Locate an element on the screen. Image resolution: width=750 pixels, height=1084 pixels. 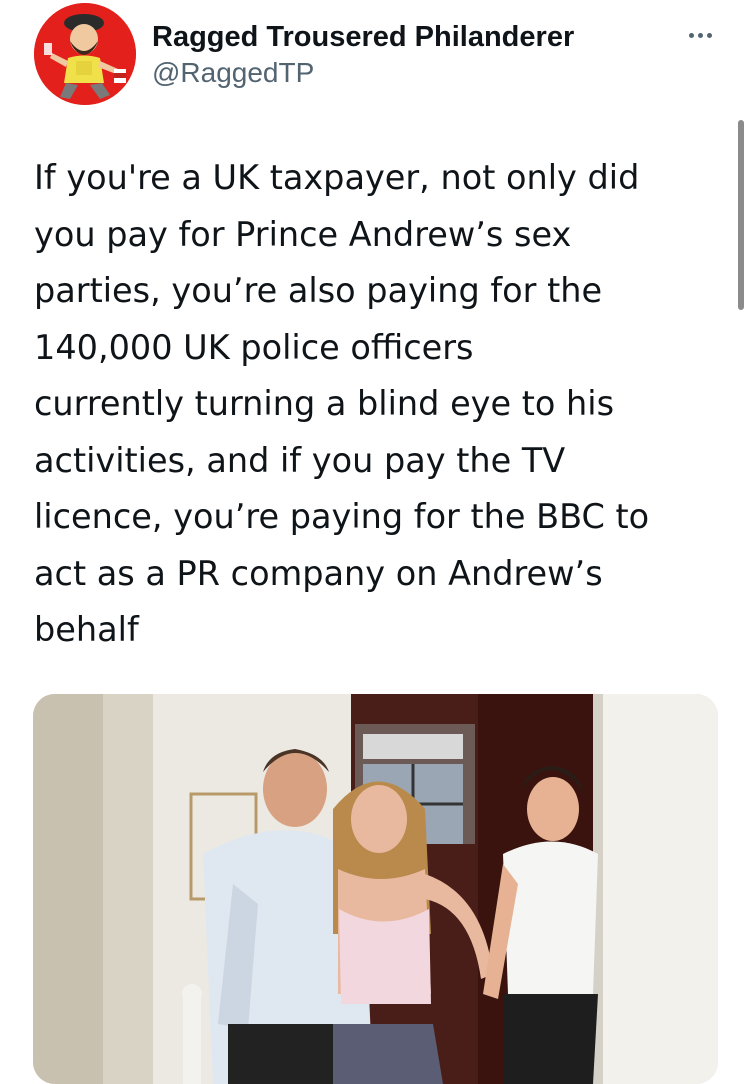
avatar-cartoon-image is located at coordinates (85, 54).